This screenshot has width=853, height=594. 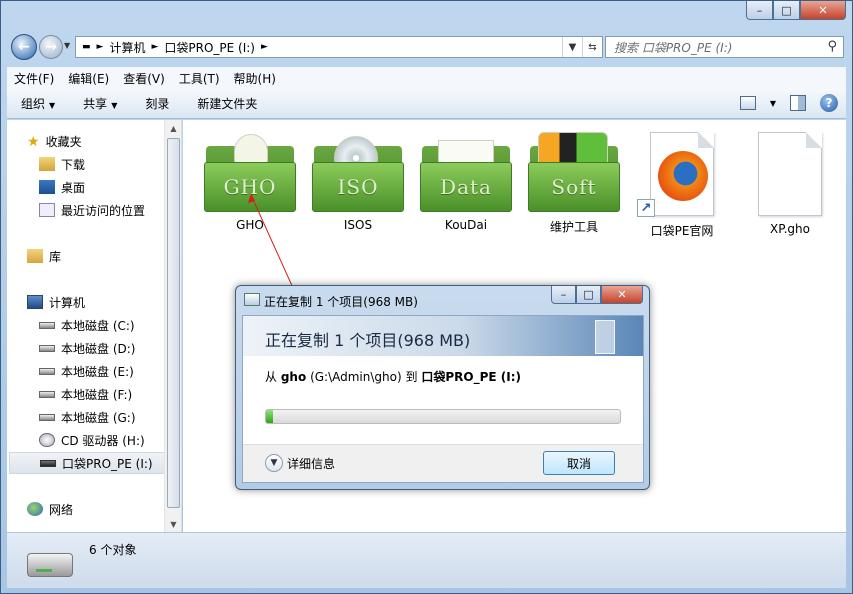 I want to click on document-graphic-icon, so click(x=605, y=337).